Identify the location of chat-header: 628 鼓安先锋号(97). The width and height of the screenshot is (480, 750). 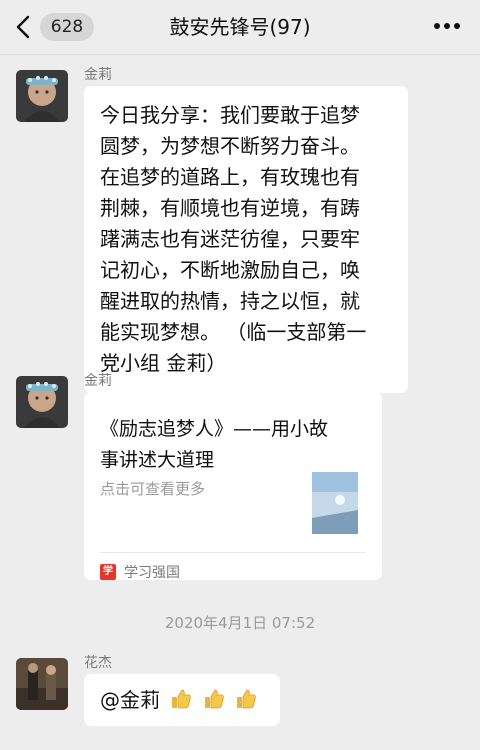
(240, 27).